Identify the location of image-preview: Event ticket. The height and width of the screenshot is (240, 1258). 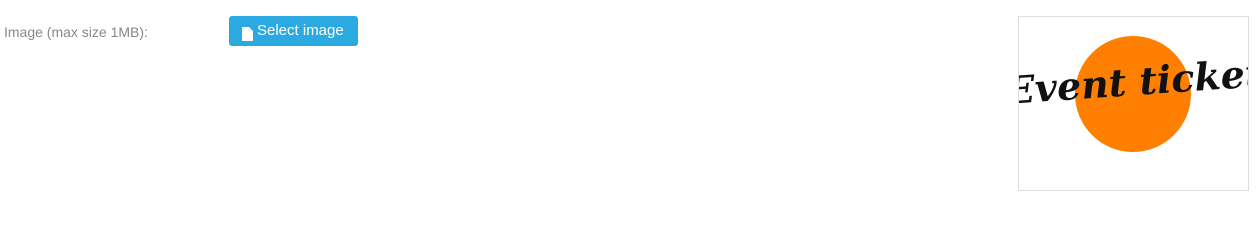
(1133, 103).